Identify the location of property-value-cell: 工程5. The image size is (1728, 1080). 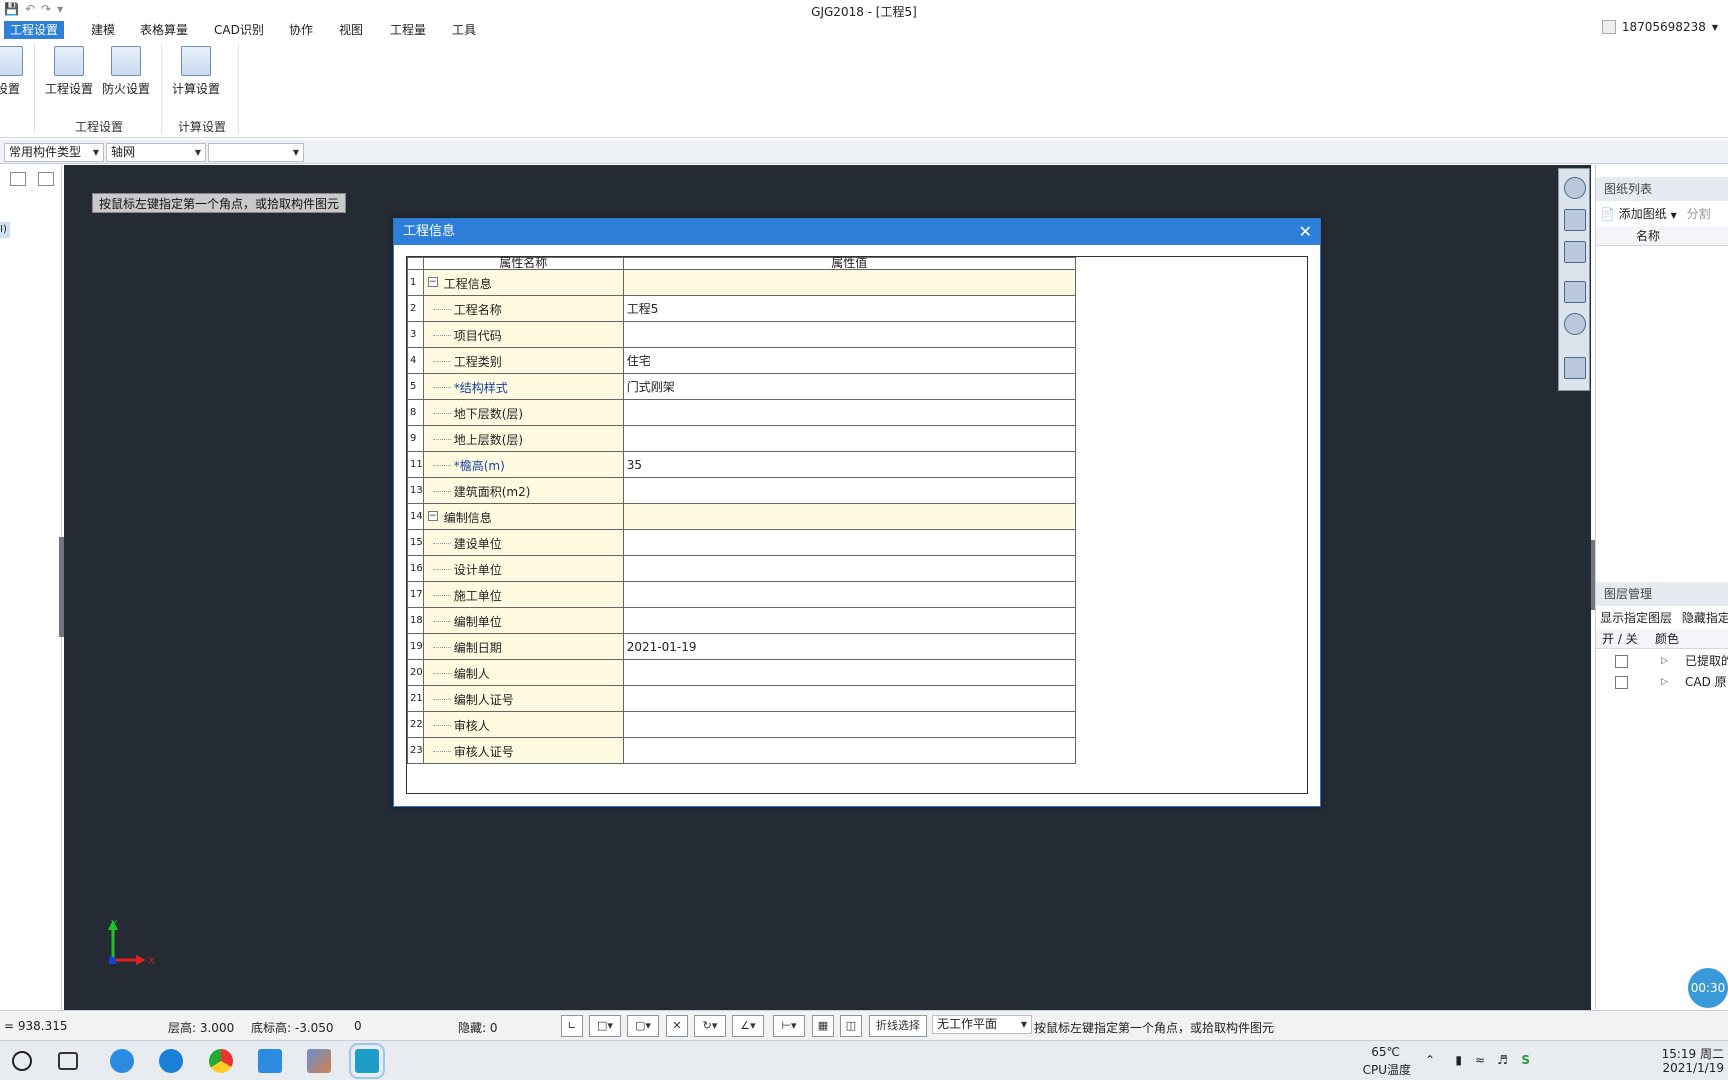
(849, 308).